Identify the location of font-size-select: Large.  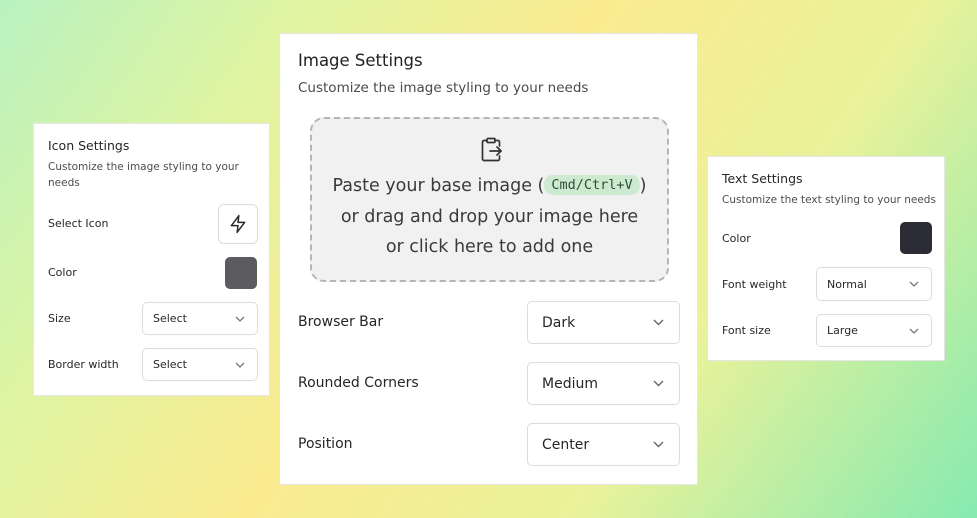
(874, 330).